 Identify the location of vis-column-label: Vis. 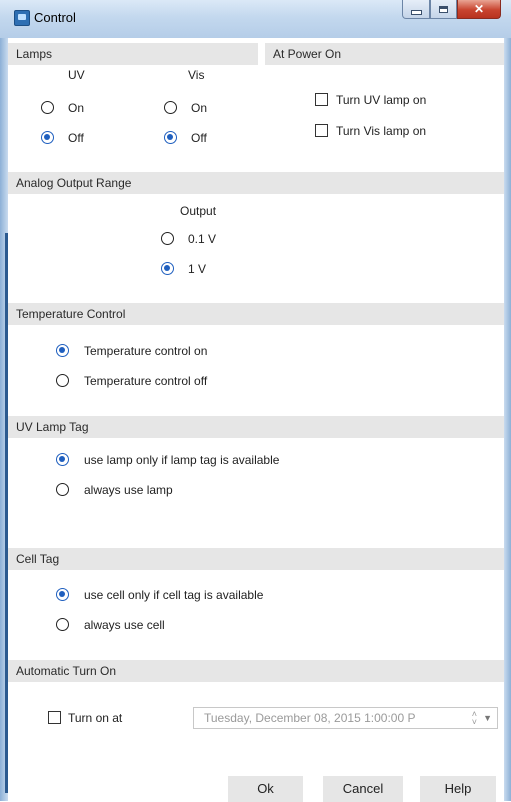
(196, 75).